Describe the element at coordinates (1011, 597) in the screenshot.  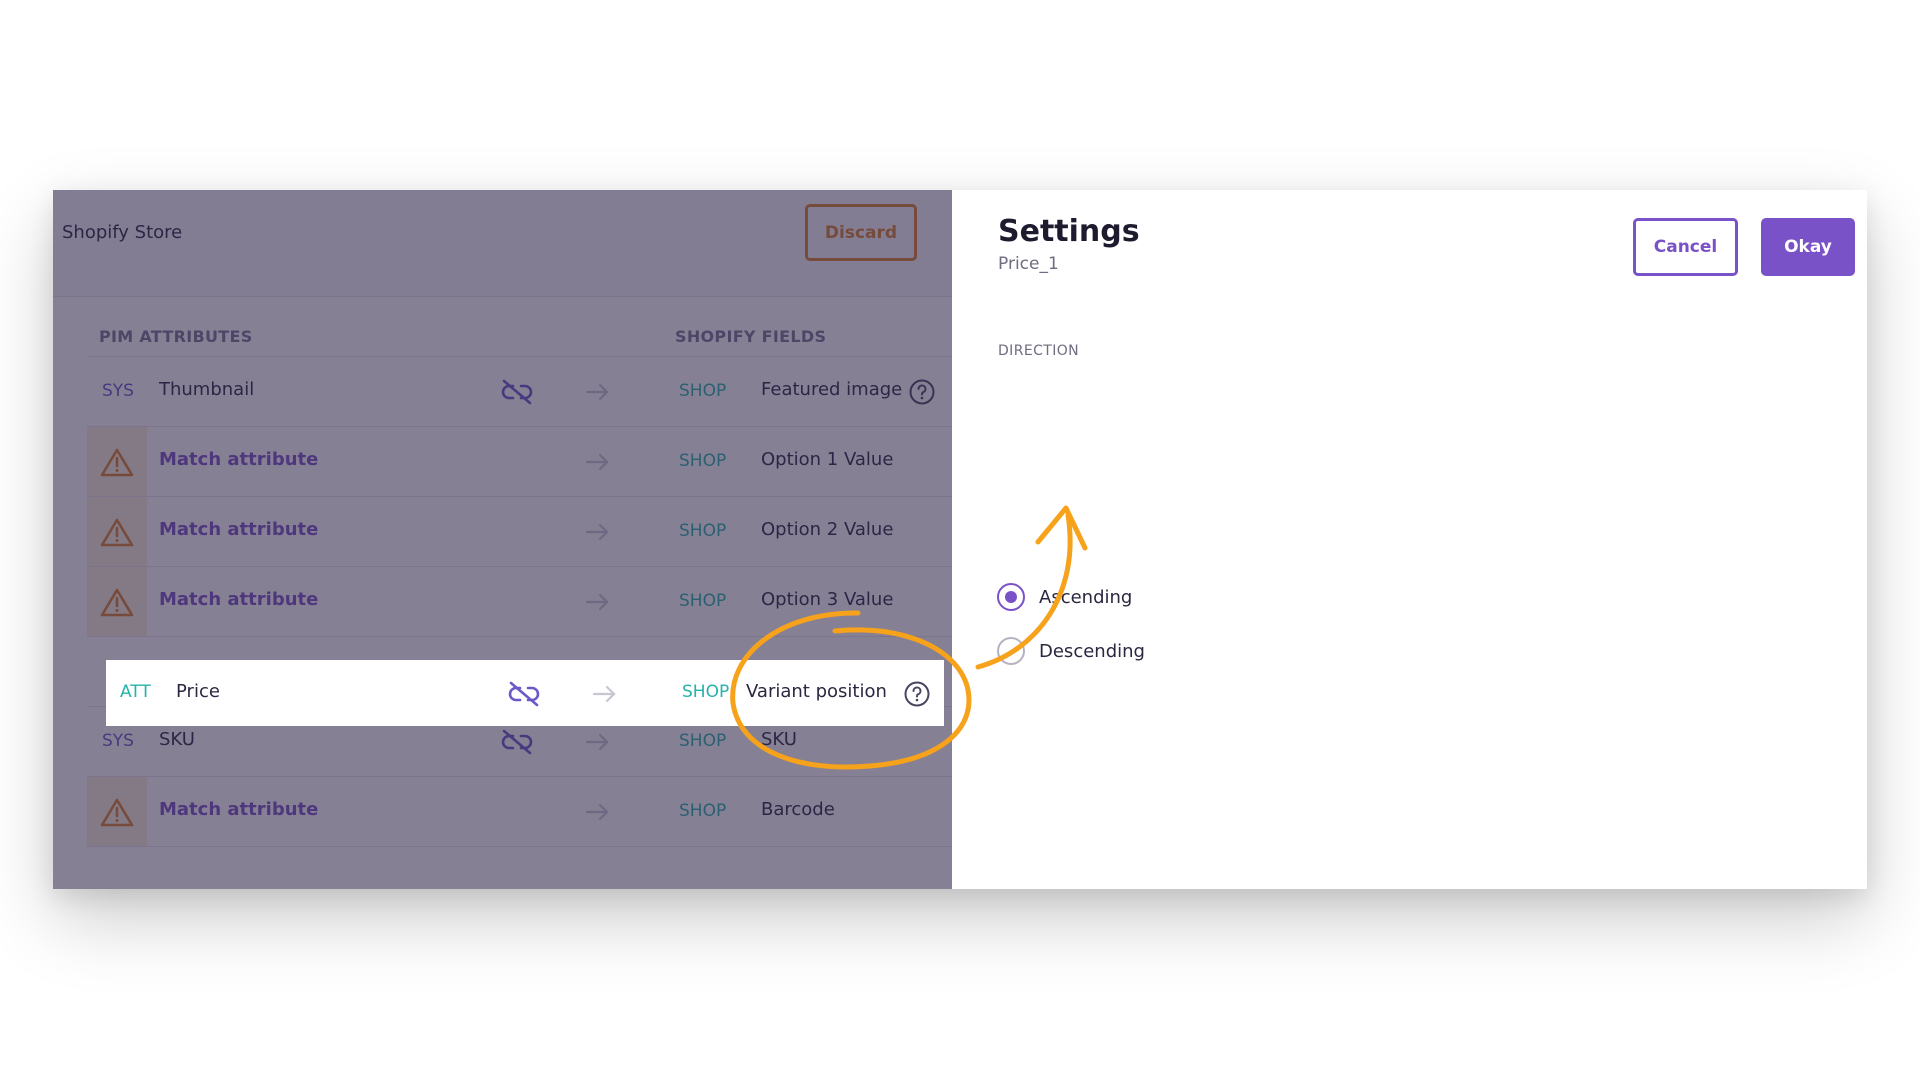
I see `radio-button-checked` at that location.